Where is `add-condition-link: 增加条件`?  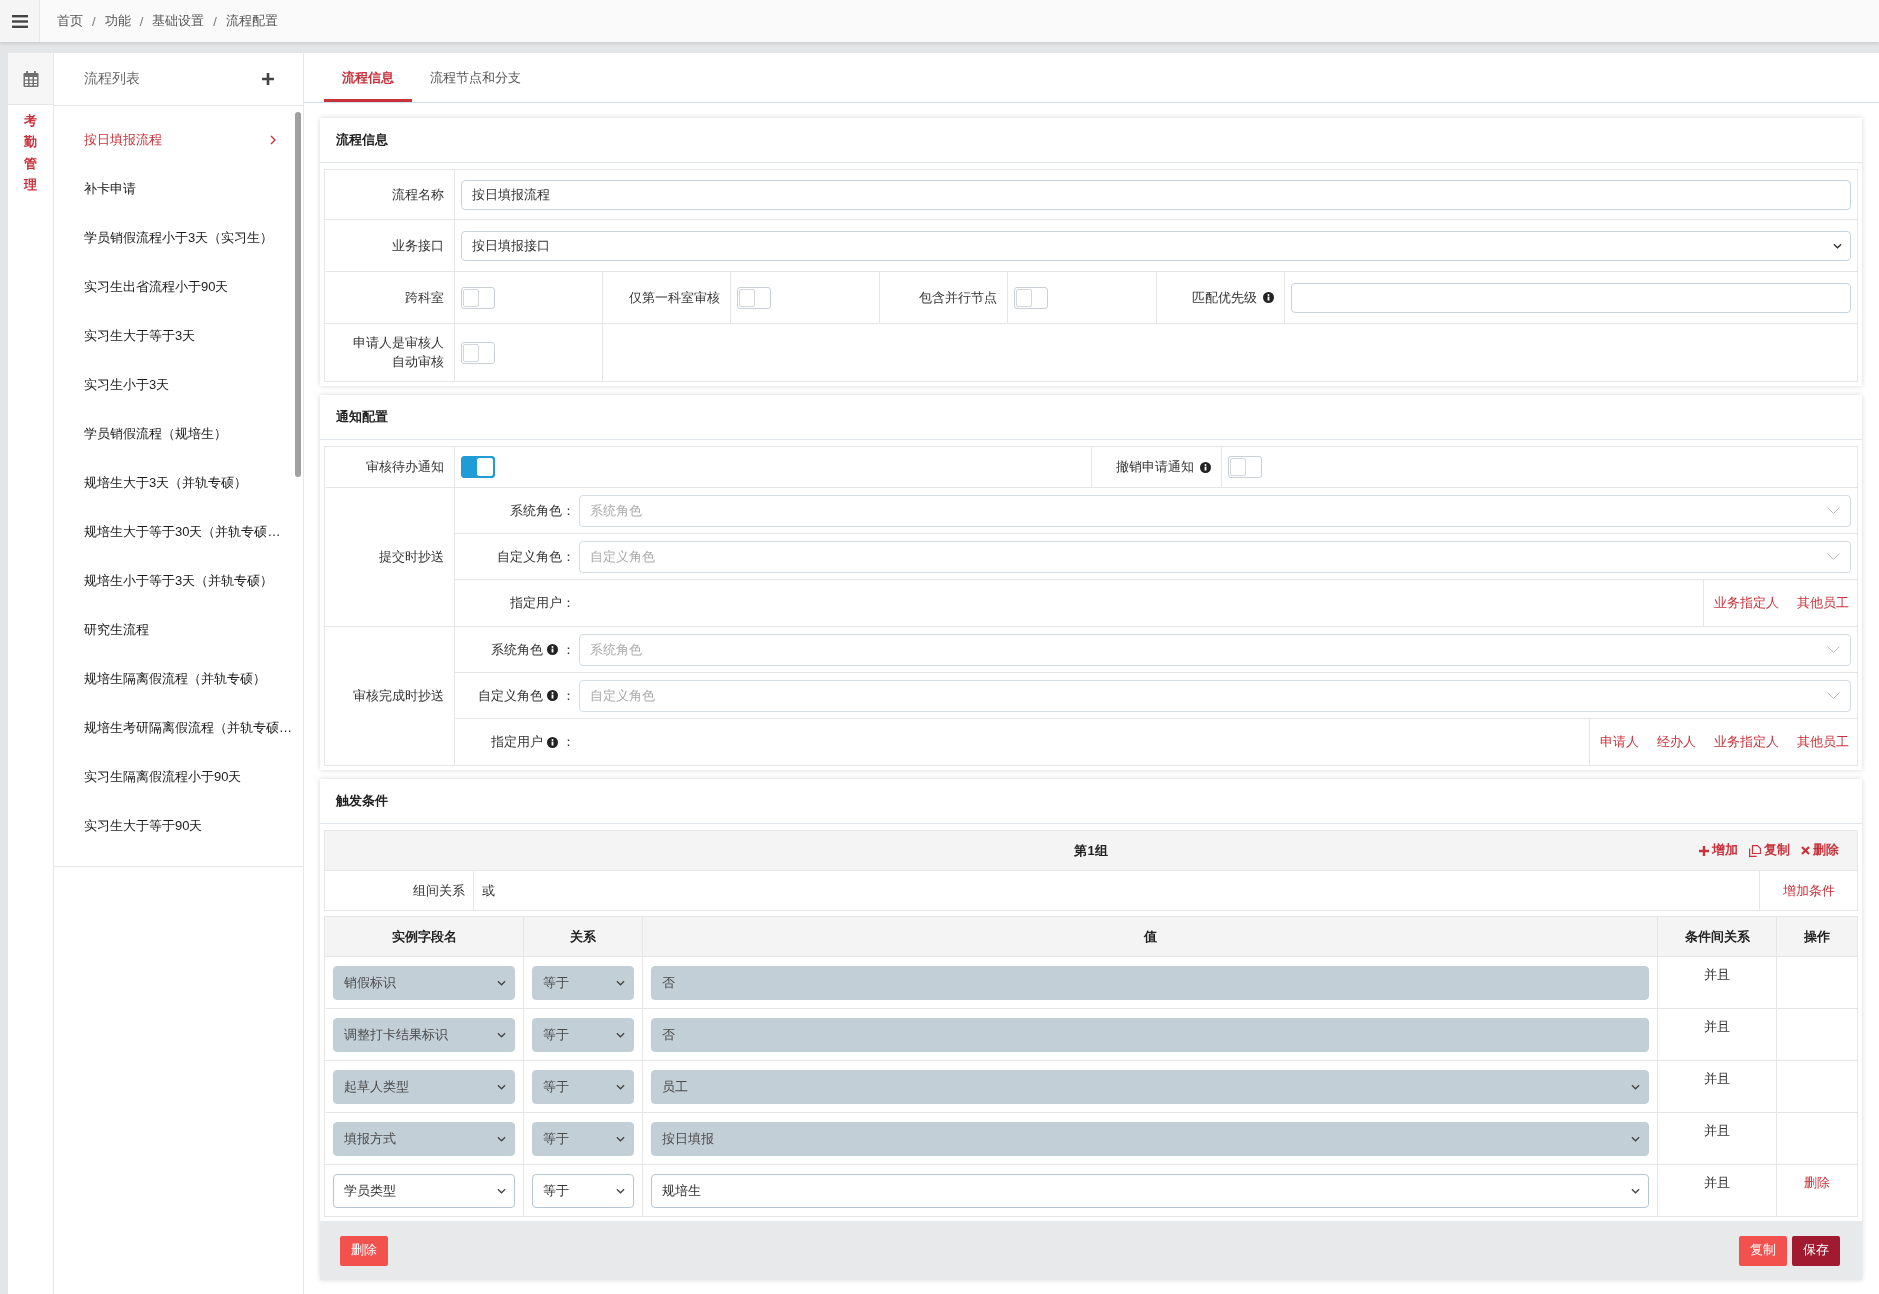 add-condition-link: 增加条件 is located at coordinates (1808, 890).